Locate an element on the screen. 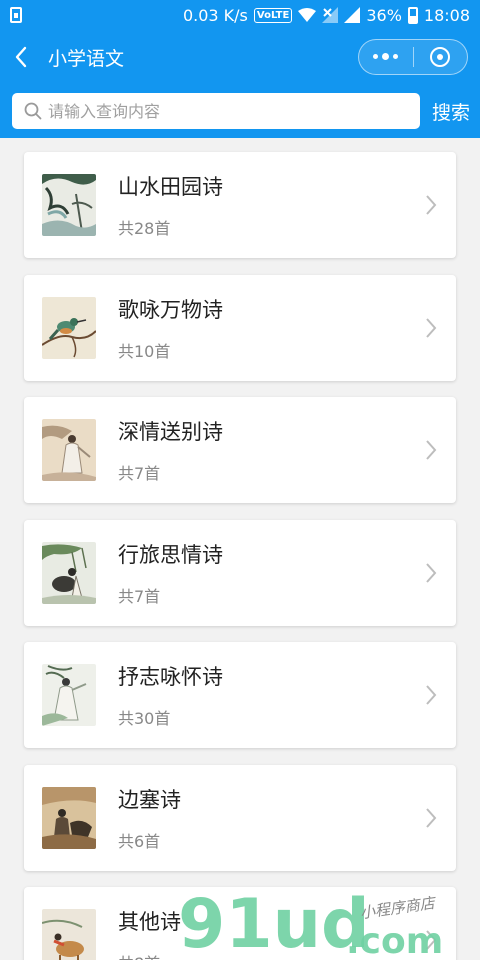 The width and height of the screenshot is (480, 960). search-button: 搜索 is located at coordinates (451, 111).